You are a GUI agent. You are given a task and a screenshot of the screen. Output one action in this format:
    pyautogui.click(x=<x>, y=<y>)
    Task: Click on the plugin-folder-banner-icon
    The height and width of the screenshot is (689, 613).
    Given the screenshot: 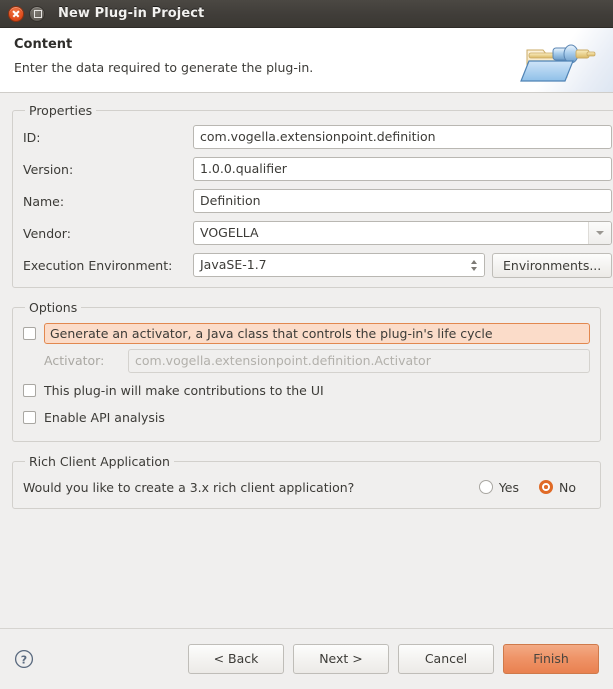 What is the action you would take?
    pyautogui.click(x=563, y=60)
    